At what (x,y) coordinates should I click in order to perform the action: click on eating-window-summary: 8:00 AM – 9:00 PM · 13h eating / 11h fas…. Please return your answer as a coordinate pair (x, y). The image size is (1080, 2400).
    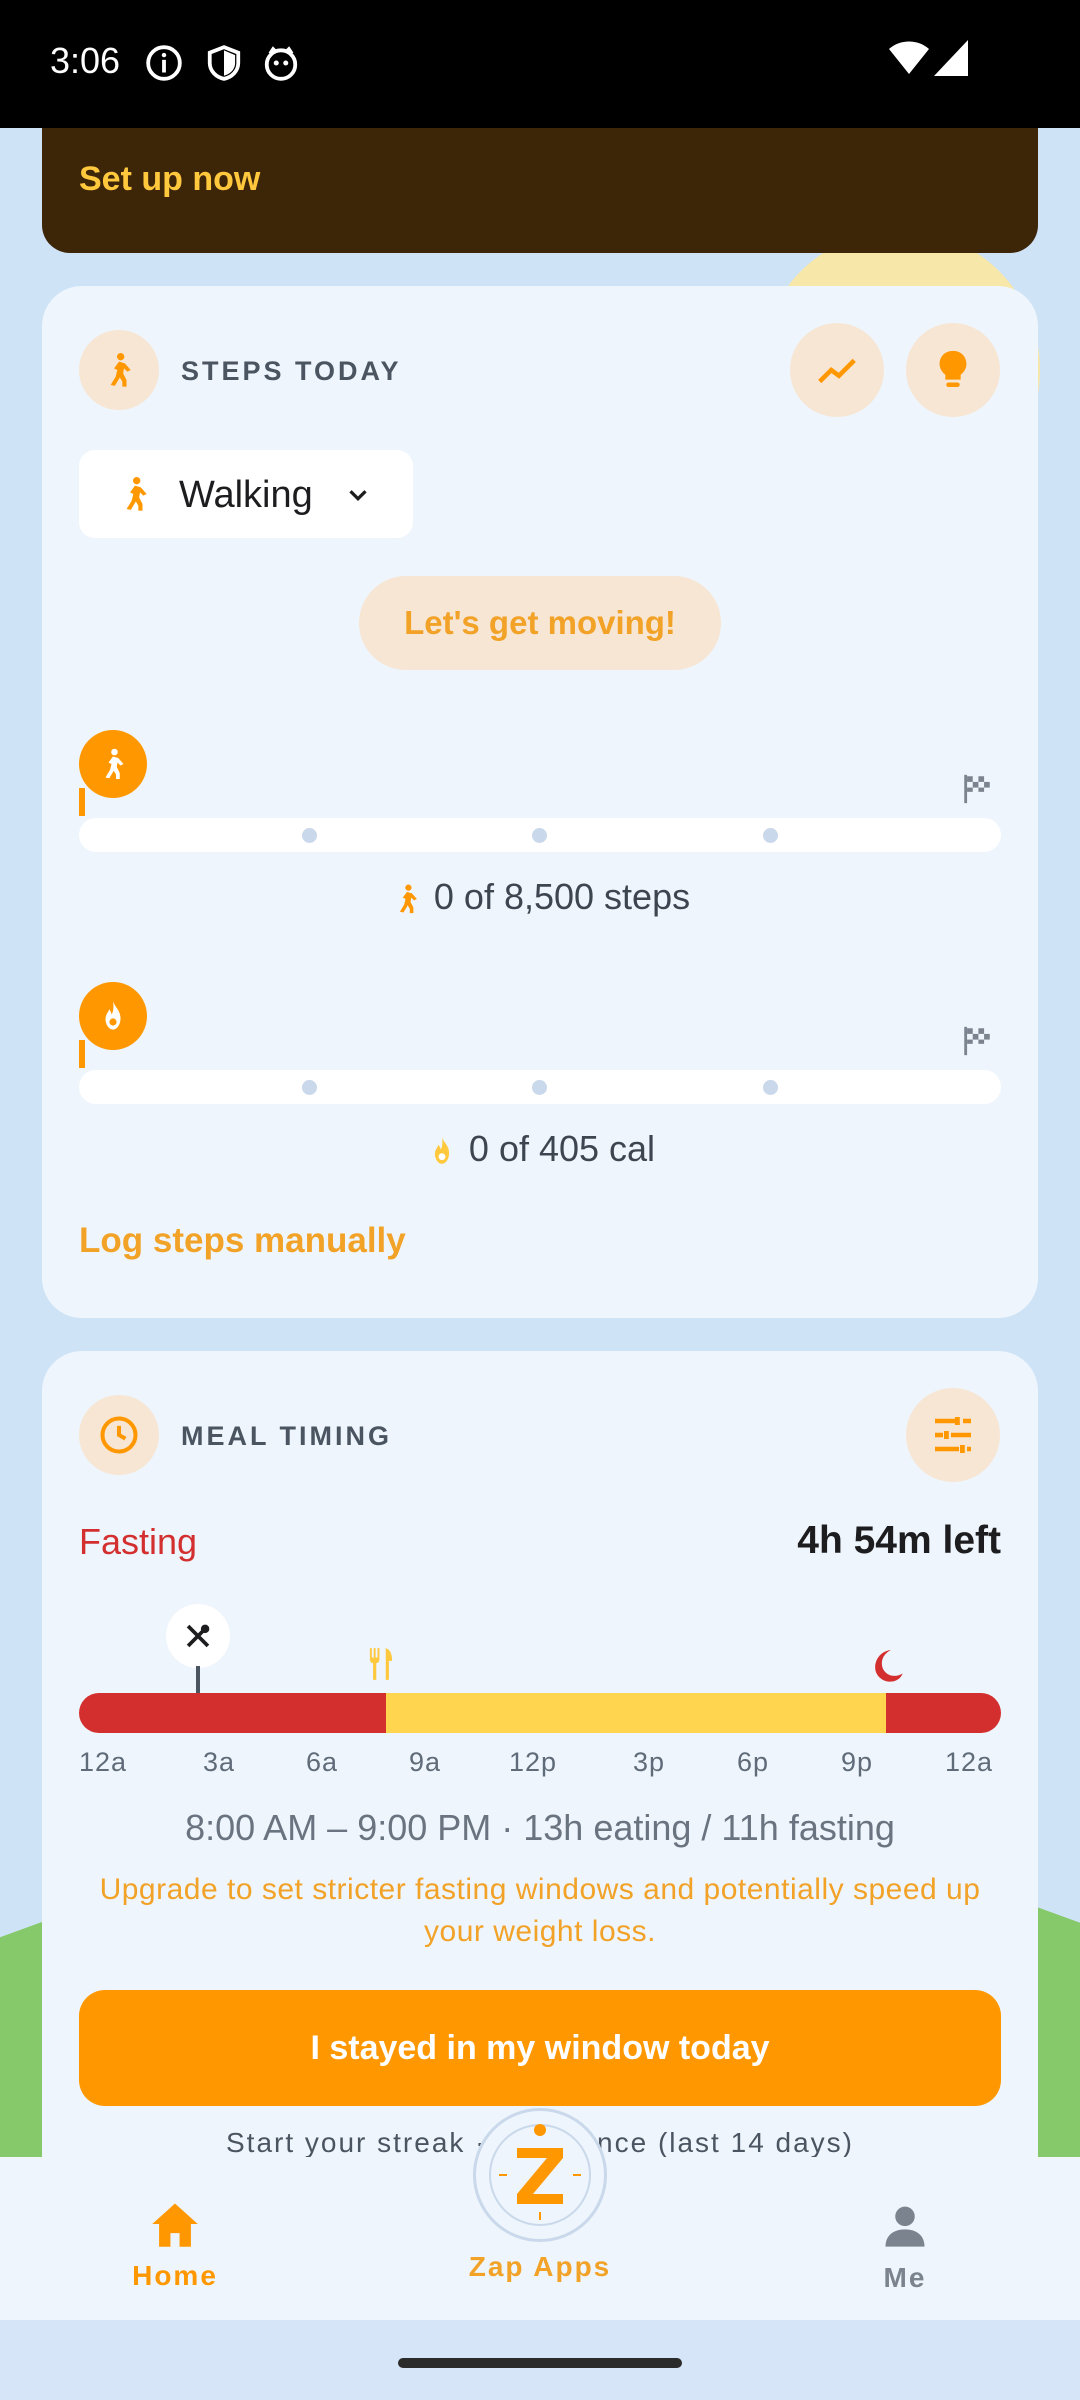
    Looking at the image, I should click on (540, 1827).